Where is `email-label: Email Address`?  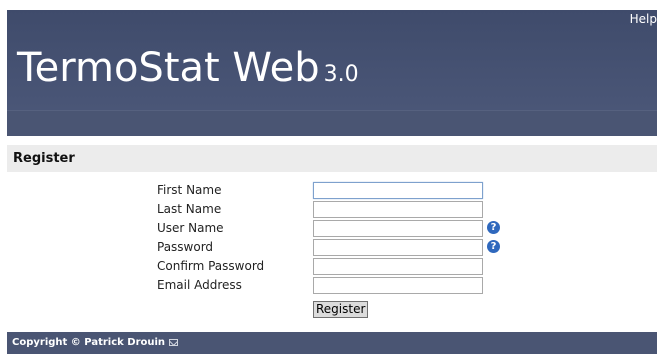
email-label: Email Address is located at coordinates (199, 285).